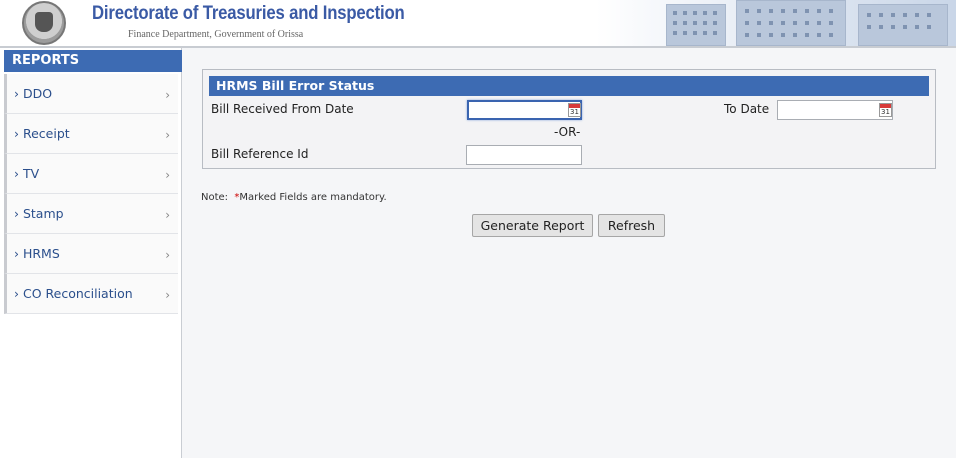 The width and height of the screenshot is (956, 458). I want to click on sidebar-item-label: › DDO, so click(33, 93).